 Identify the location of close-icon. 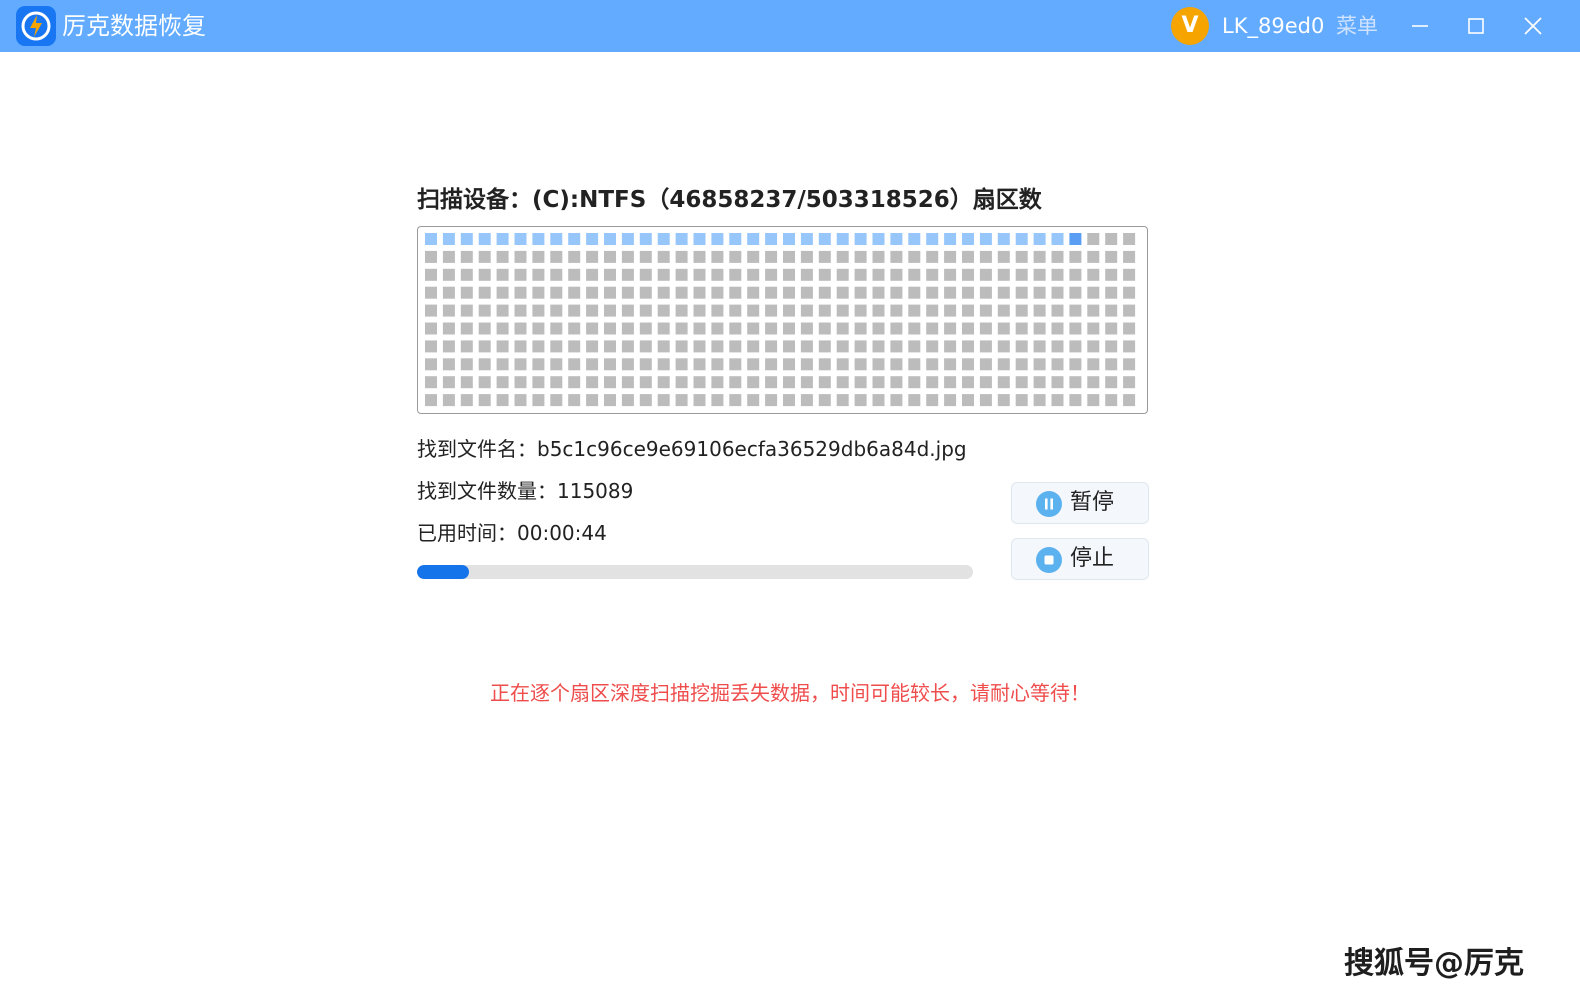
(1533, 26).